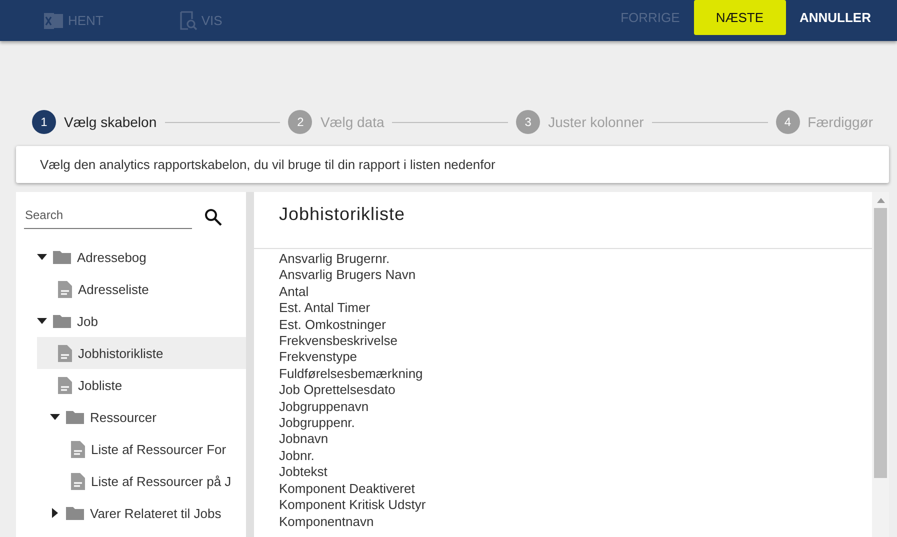  What do you see at coordinates (841, 122) in the screenshot?
I see `step-label: Færdiggør` at bounding box center [841, 122].